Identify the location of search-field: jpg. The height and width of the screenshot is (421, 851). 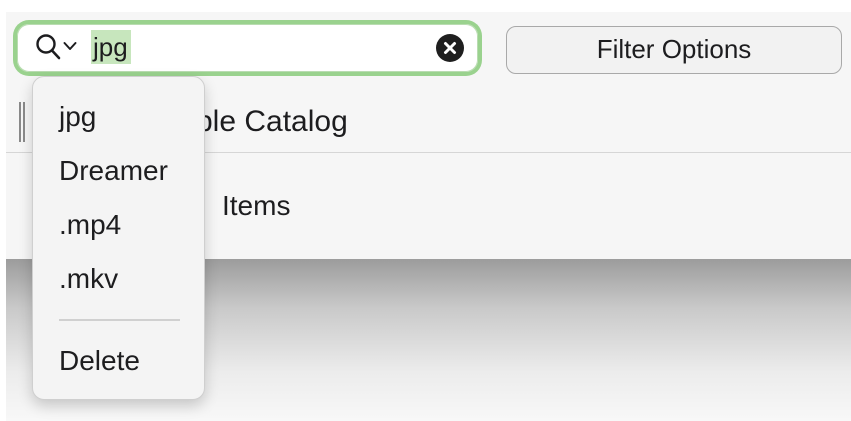
(247, 48).